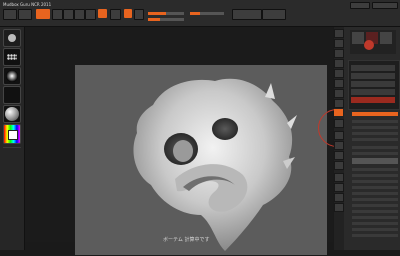 The height and width of the screenshot is (256, 400). I want to click on xyz-icon, so click(339, 123).